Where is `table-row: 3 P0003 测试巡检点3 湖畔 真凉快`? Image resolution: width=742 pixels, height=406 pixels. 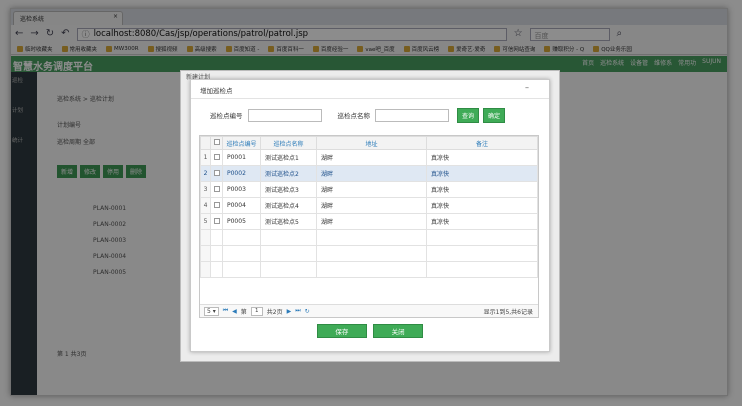 table-row: 3 P0003 测试巡检点3 湖畔 真凉快 is located at coordinates (369, 189).